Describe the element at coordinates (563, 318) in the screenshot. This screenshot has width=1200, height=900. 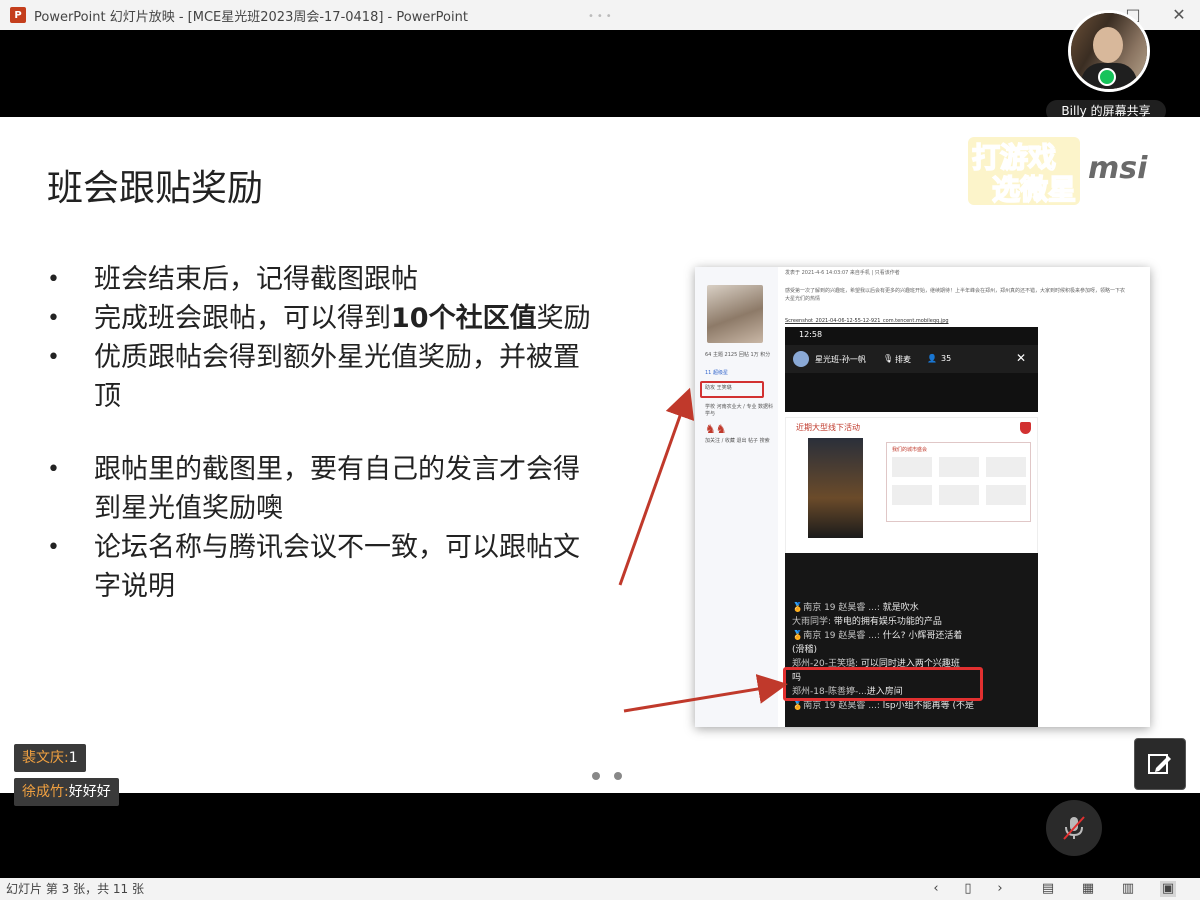
I see `bullet-text-tail: 奖励` at that location.